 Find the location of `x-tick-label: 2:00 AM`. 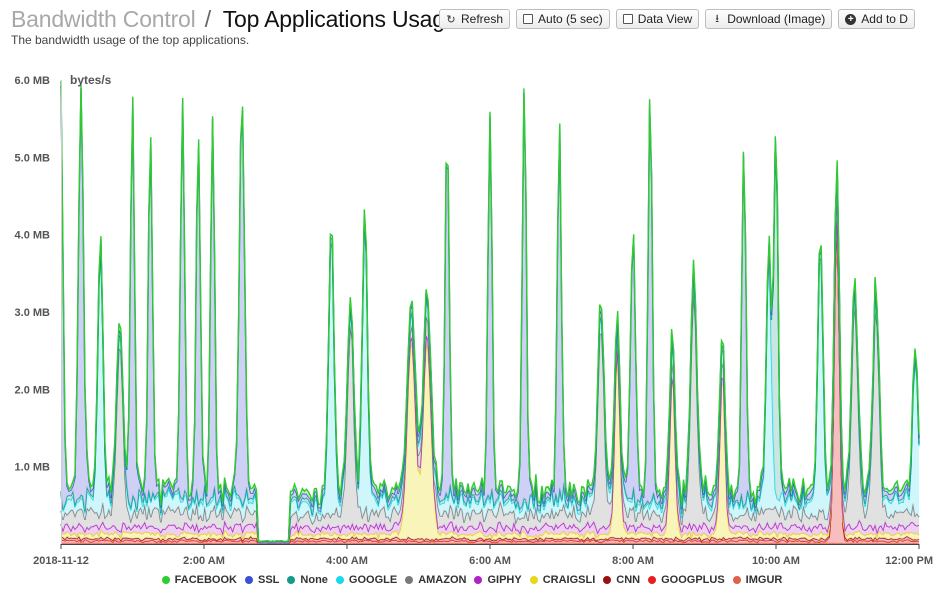

x-tick-label: 2:00 AM is located at coordinates (204, 561).